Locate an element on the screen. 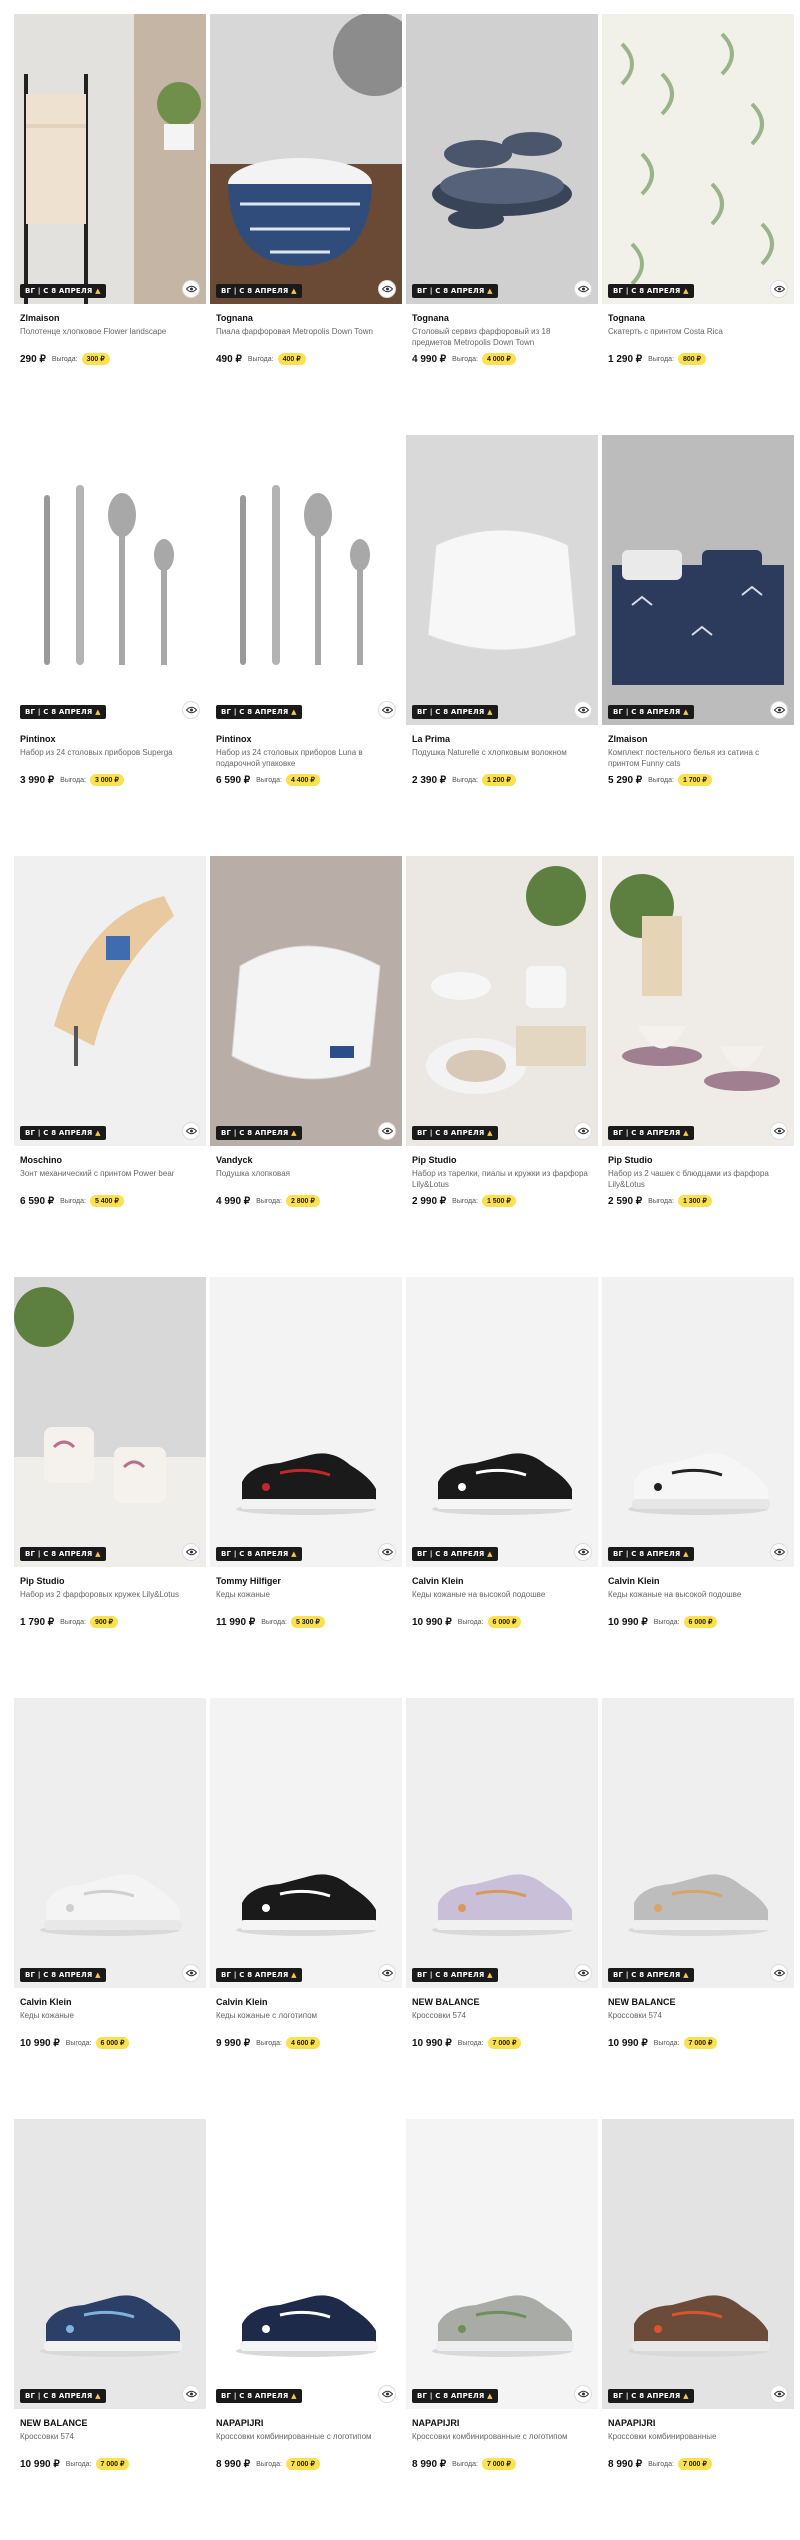 This screenshot has width=800, height=2540. product-name: Подушка Naturelle с хлопковым волокном is located at coordinates (502, 759).